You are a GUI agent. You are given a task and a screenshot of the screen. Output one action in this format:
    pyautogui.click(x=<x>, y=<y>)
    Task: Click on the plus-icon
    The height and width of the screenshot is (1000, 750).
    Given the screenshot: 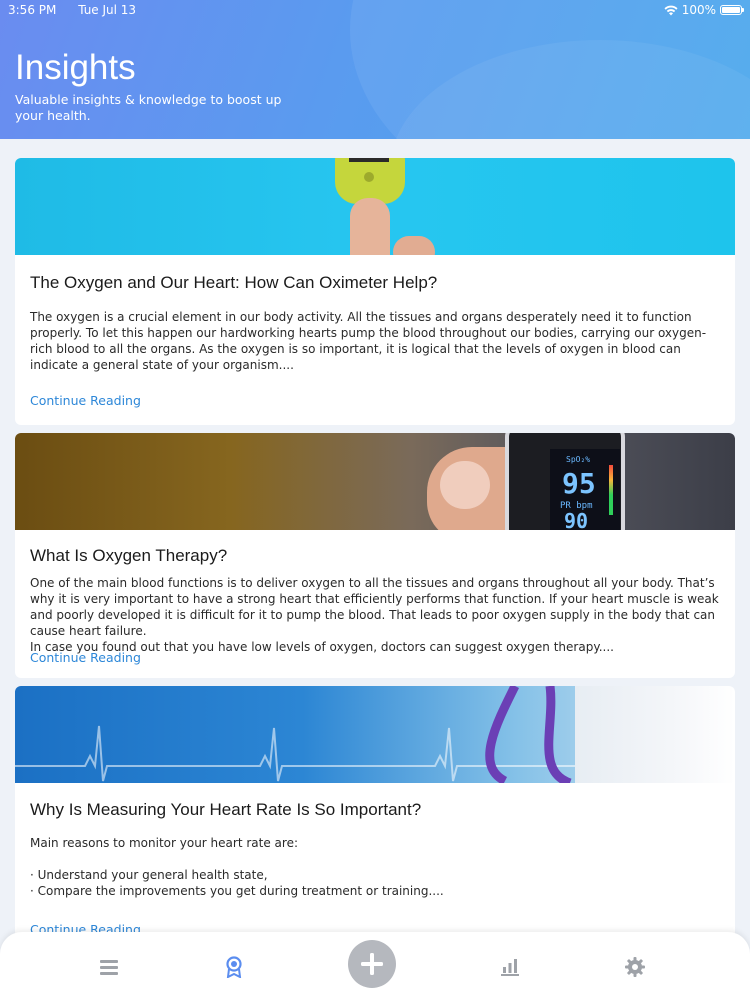 What is the action you would take?
    pyautogui.click(x=372, y=964)
    